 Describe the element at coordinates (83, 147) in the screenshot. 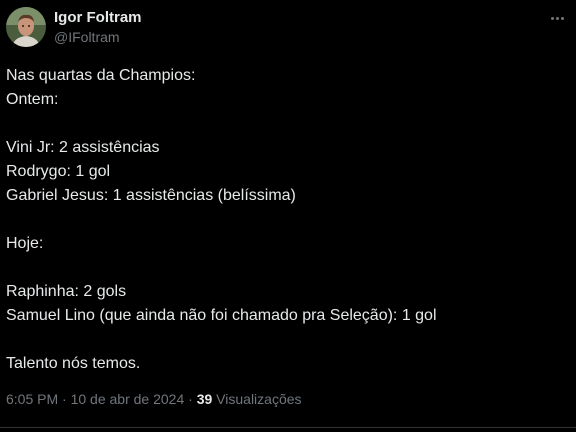

I see `tweet-line: Vini Jr: 2 assistências` at that location.